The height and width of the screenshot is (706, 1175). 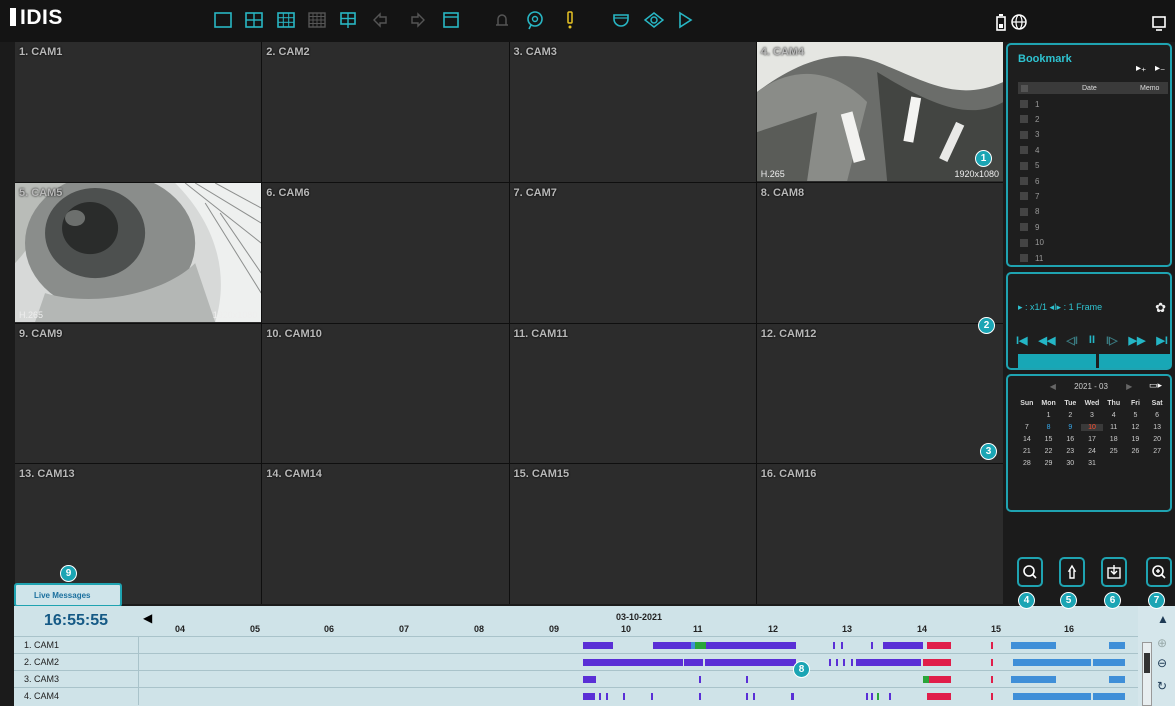 I want to click on calendar-day: 1, so click(x=1049, y=415).